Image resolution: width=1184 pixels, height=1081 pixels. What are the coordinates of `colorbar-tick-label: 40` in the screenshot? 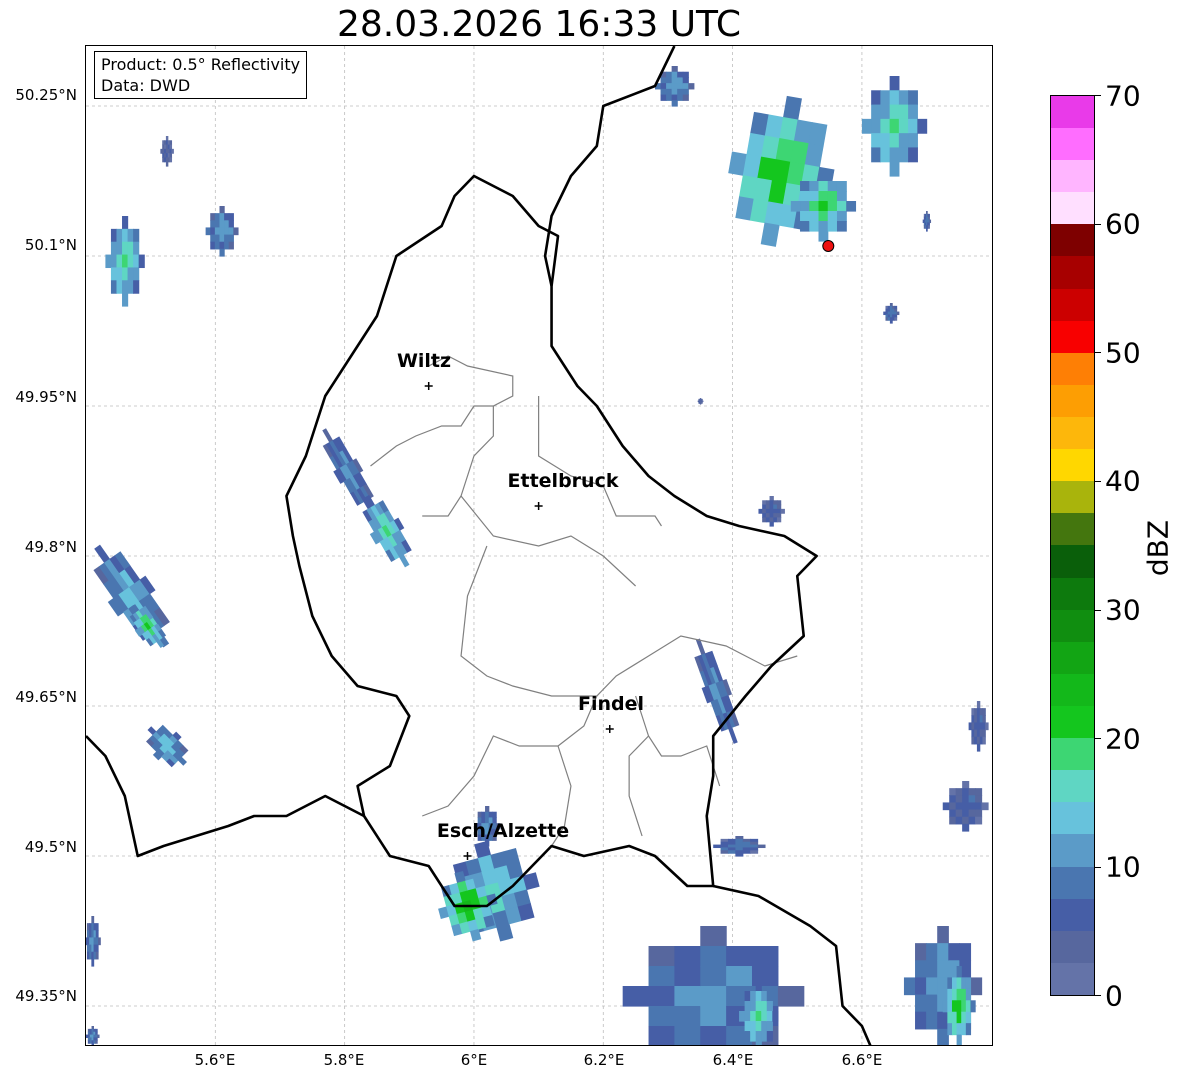 It's located at (1123, 481).